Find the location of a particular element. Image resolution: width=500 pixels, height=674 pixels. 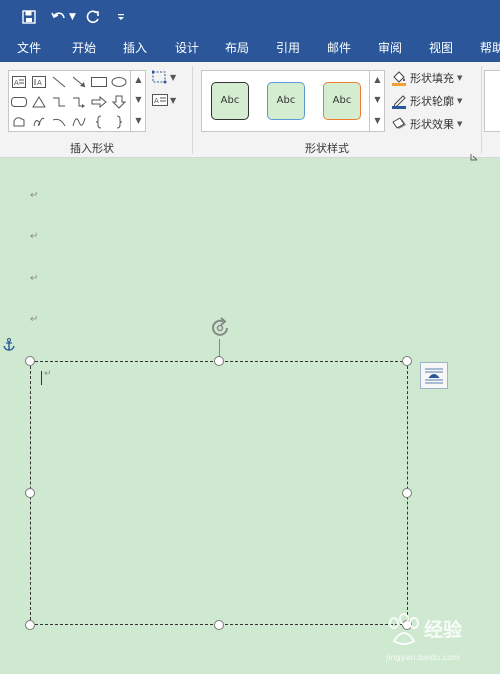

shape-style-preset-3: Abc is located at coordinates (342, 101).